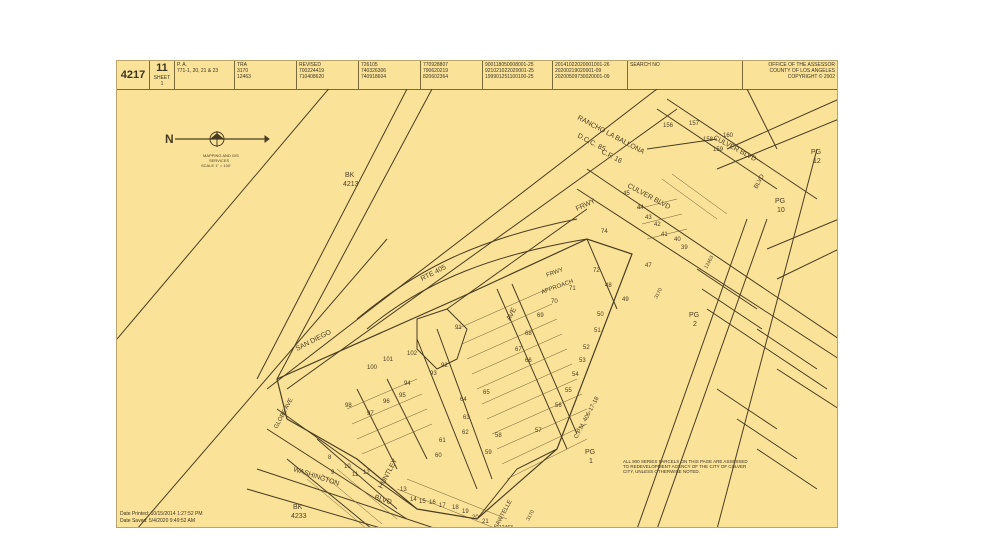 Image resolution: width=984 pixels, height=543 pixels. Describe the element at coordinates (591, 461) in the screenshot. I see `page-ref-label: 1` at that location.